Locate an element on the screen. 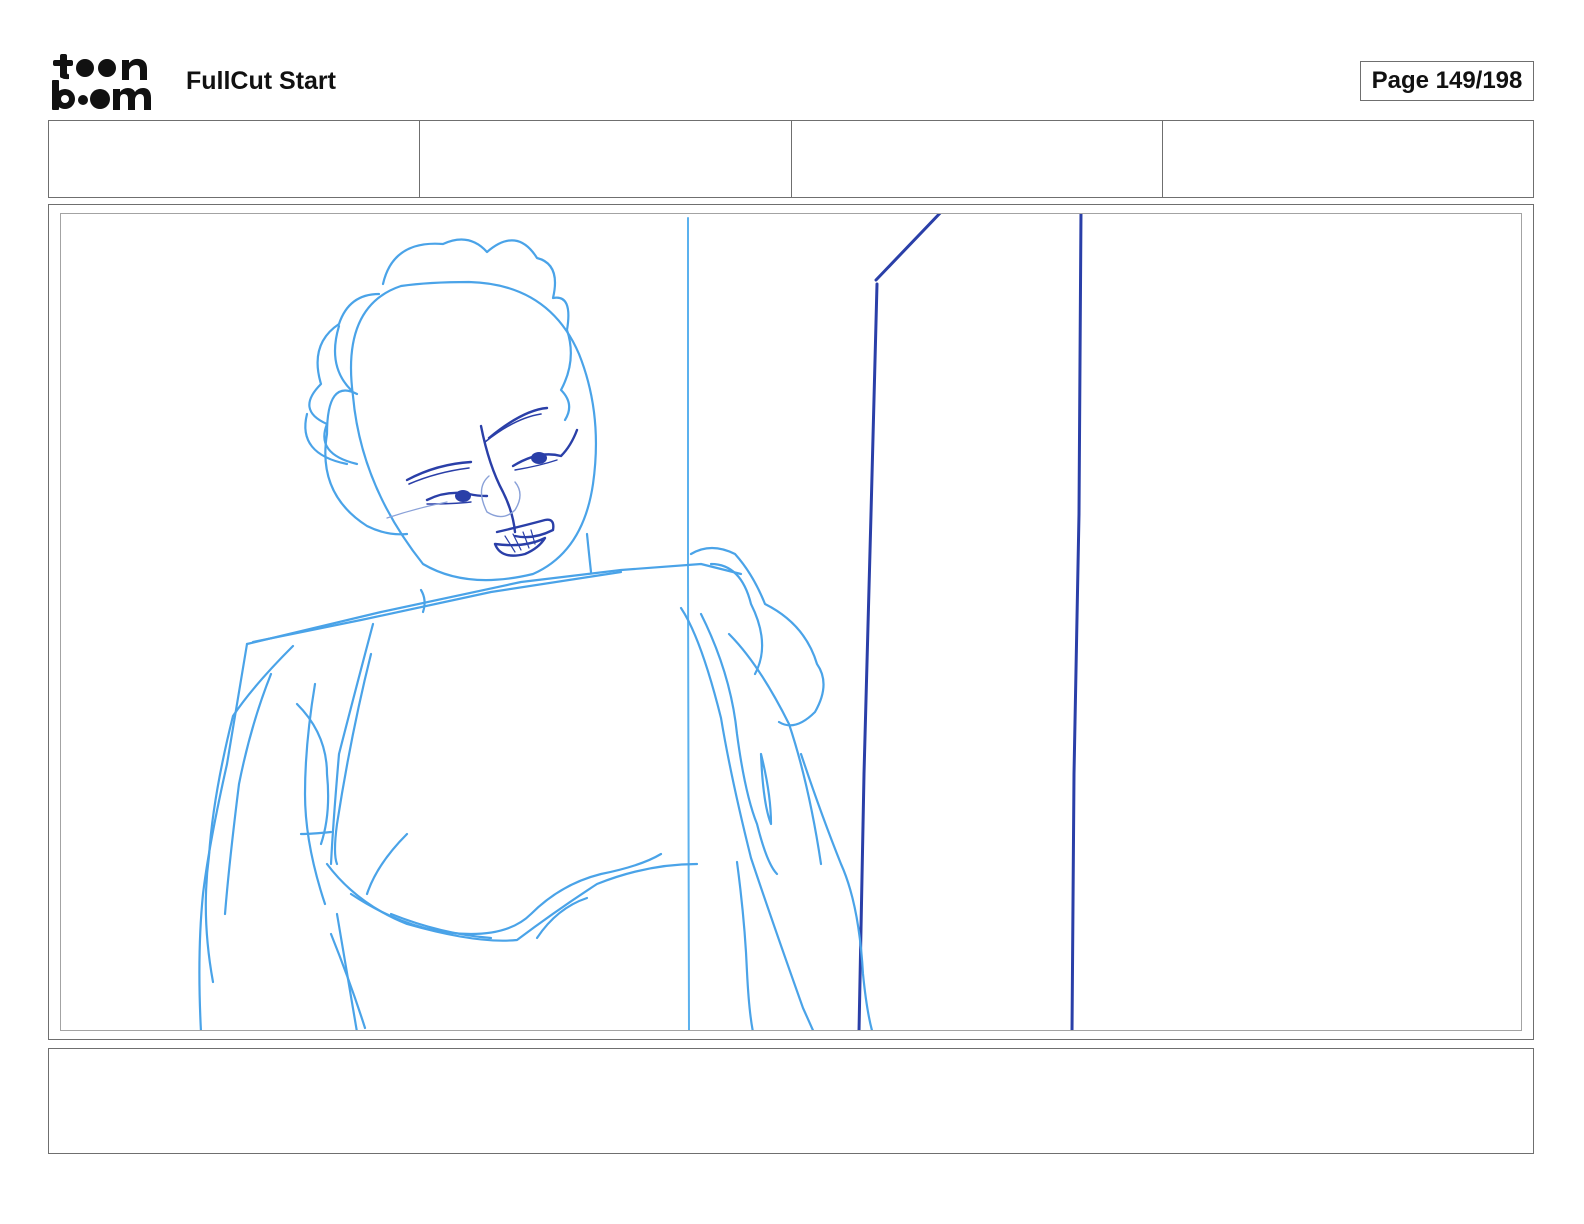 This screenshot has width=1584, height=1224. construction-lines is located at coordinates (688, 623).